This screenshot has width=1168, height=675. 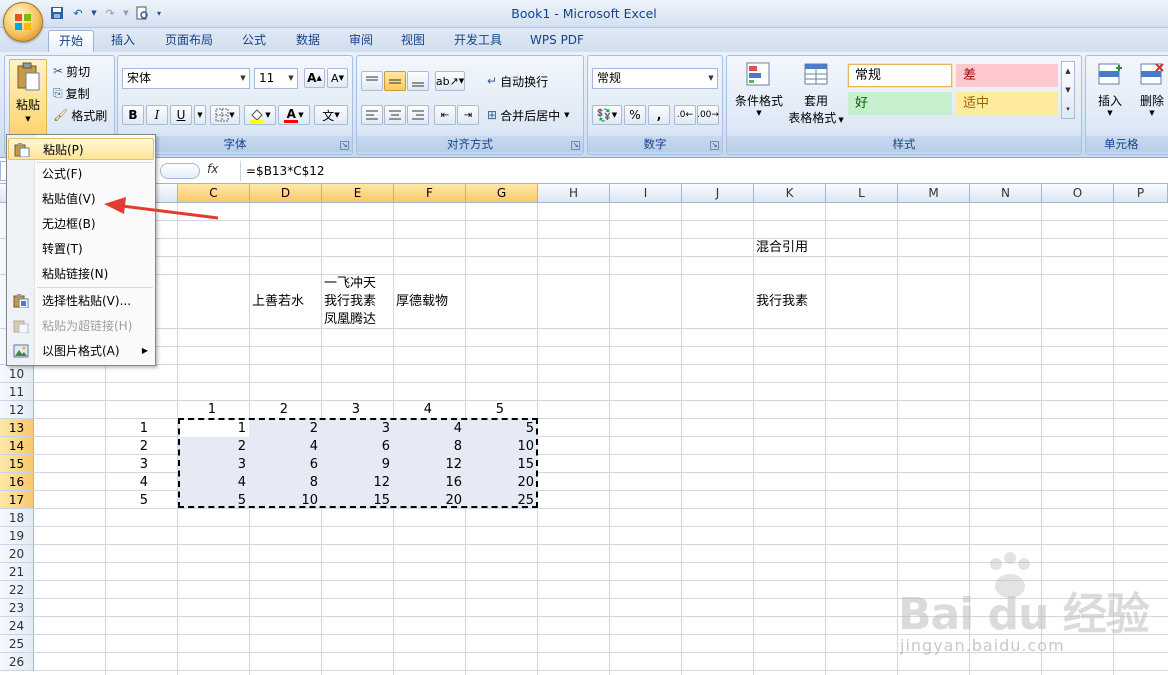 I want to click on column-header-j: J, so click(x=718, y=193).